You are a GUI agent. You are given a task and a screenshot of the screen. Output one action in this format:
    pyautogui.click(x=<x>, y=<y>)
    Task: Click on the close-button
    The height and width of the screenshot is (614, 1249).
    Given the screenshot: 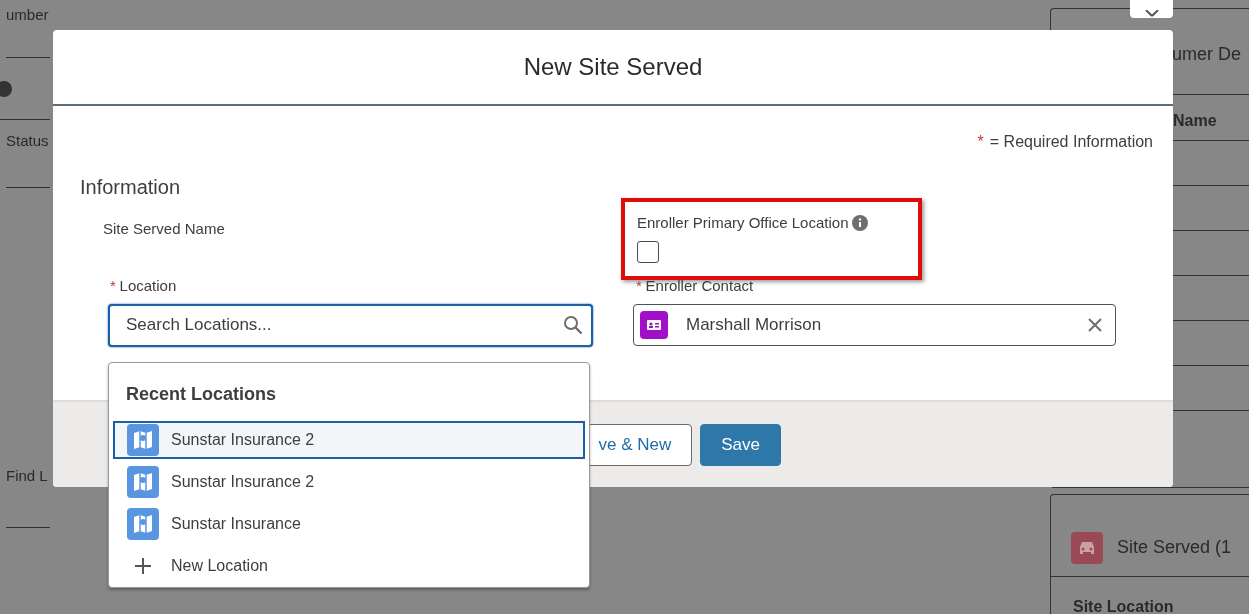 What is the action you would take?
    pyautogui.click(x=1151, y=9)
    